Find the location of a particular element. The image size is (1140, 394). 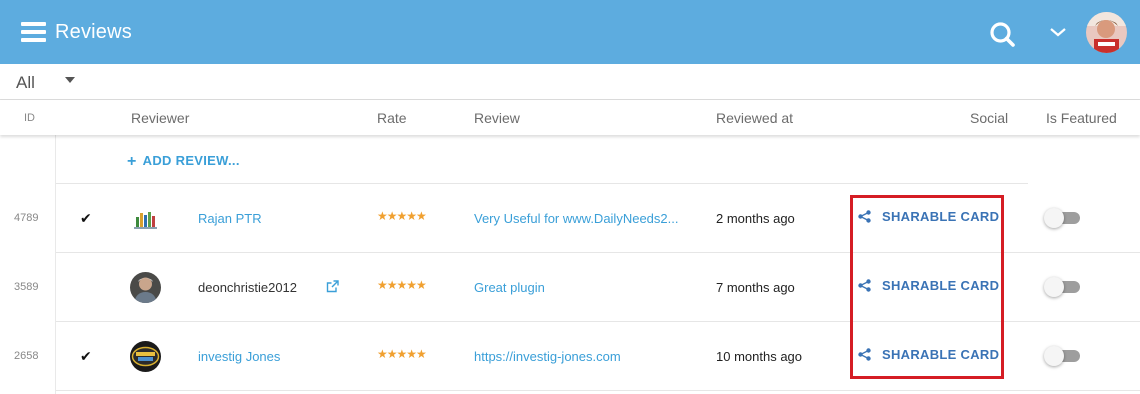

column-header-rate: Rate is located at coordinates (392, 118).